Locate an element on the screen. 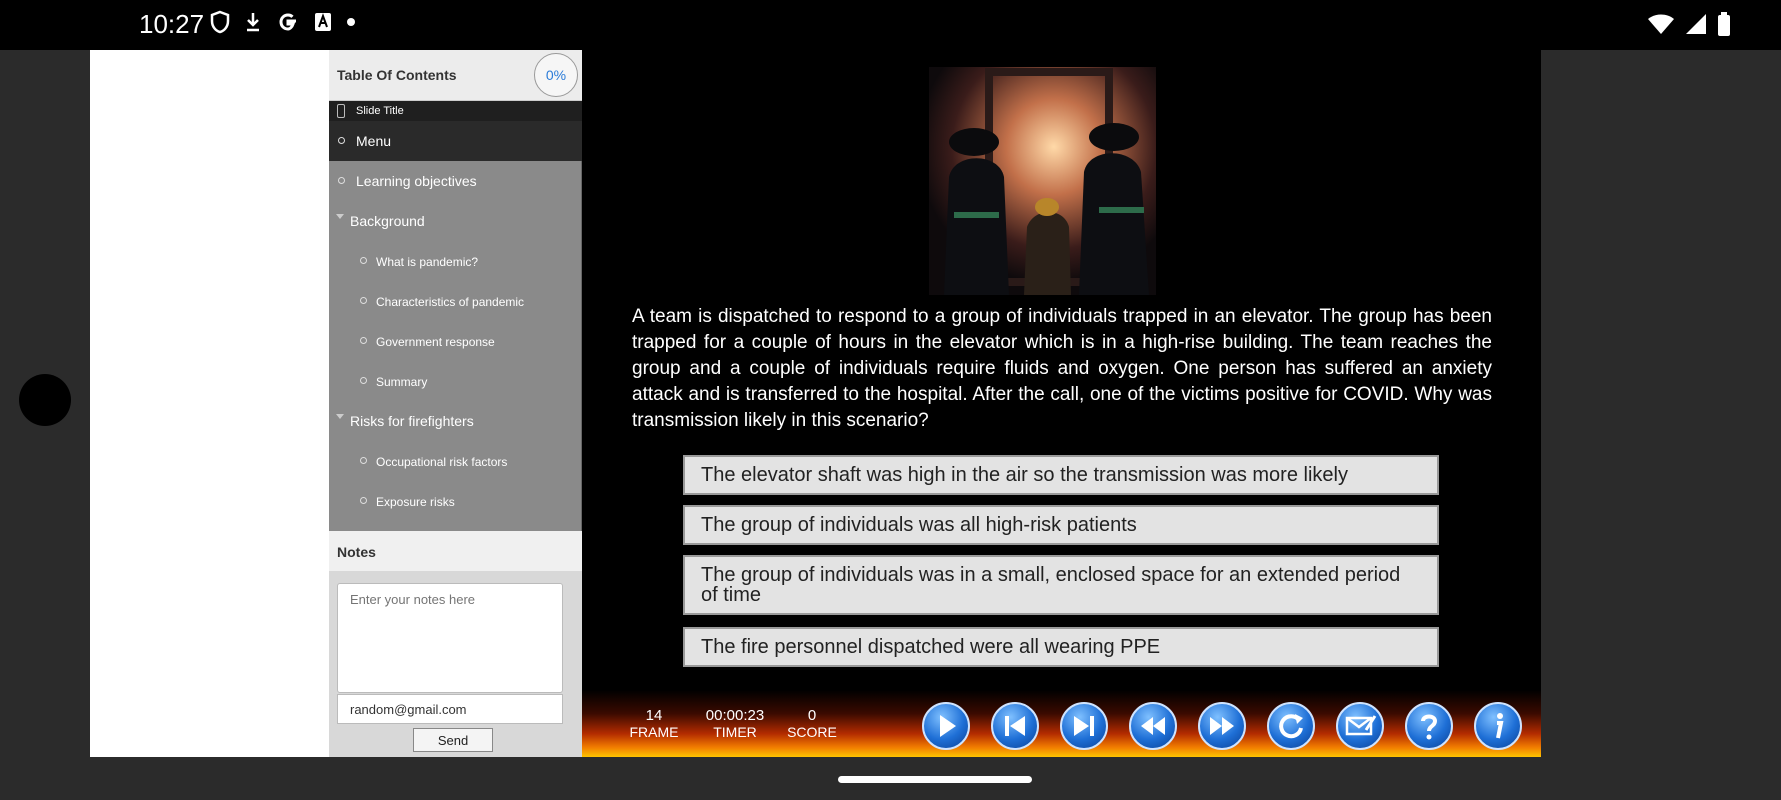  skip-back-icon is located at coordinates (1015, 726).